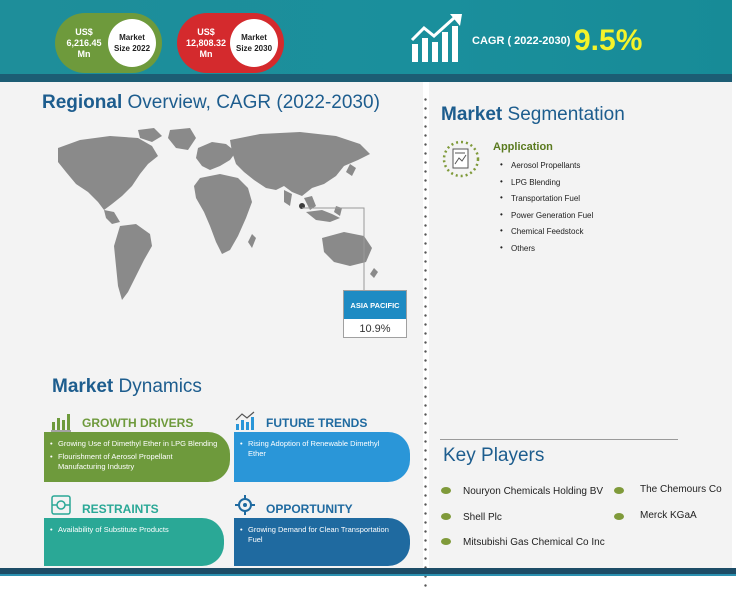  I want to click on key-player: Mitsubishi Gas Chemical Co Inc, so click(534, 542).